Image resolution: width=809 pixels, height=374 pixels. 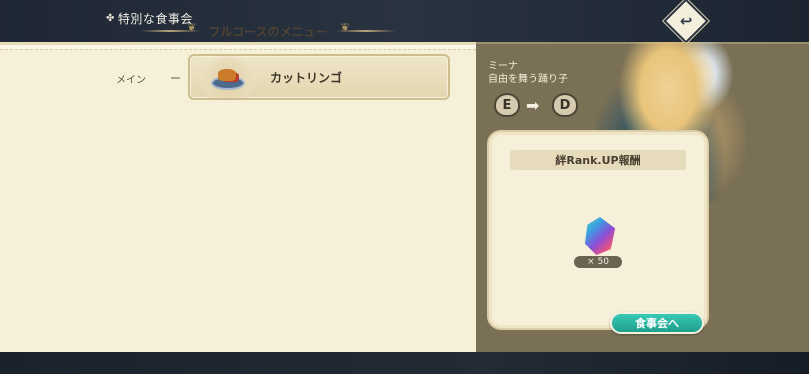 I want to click on dish-card-main: カットリンゴ, so click(x=319, y=77).